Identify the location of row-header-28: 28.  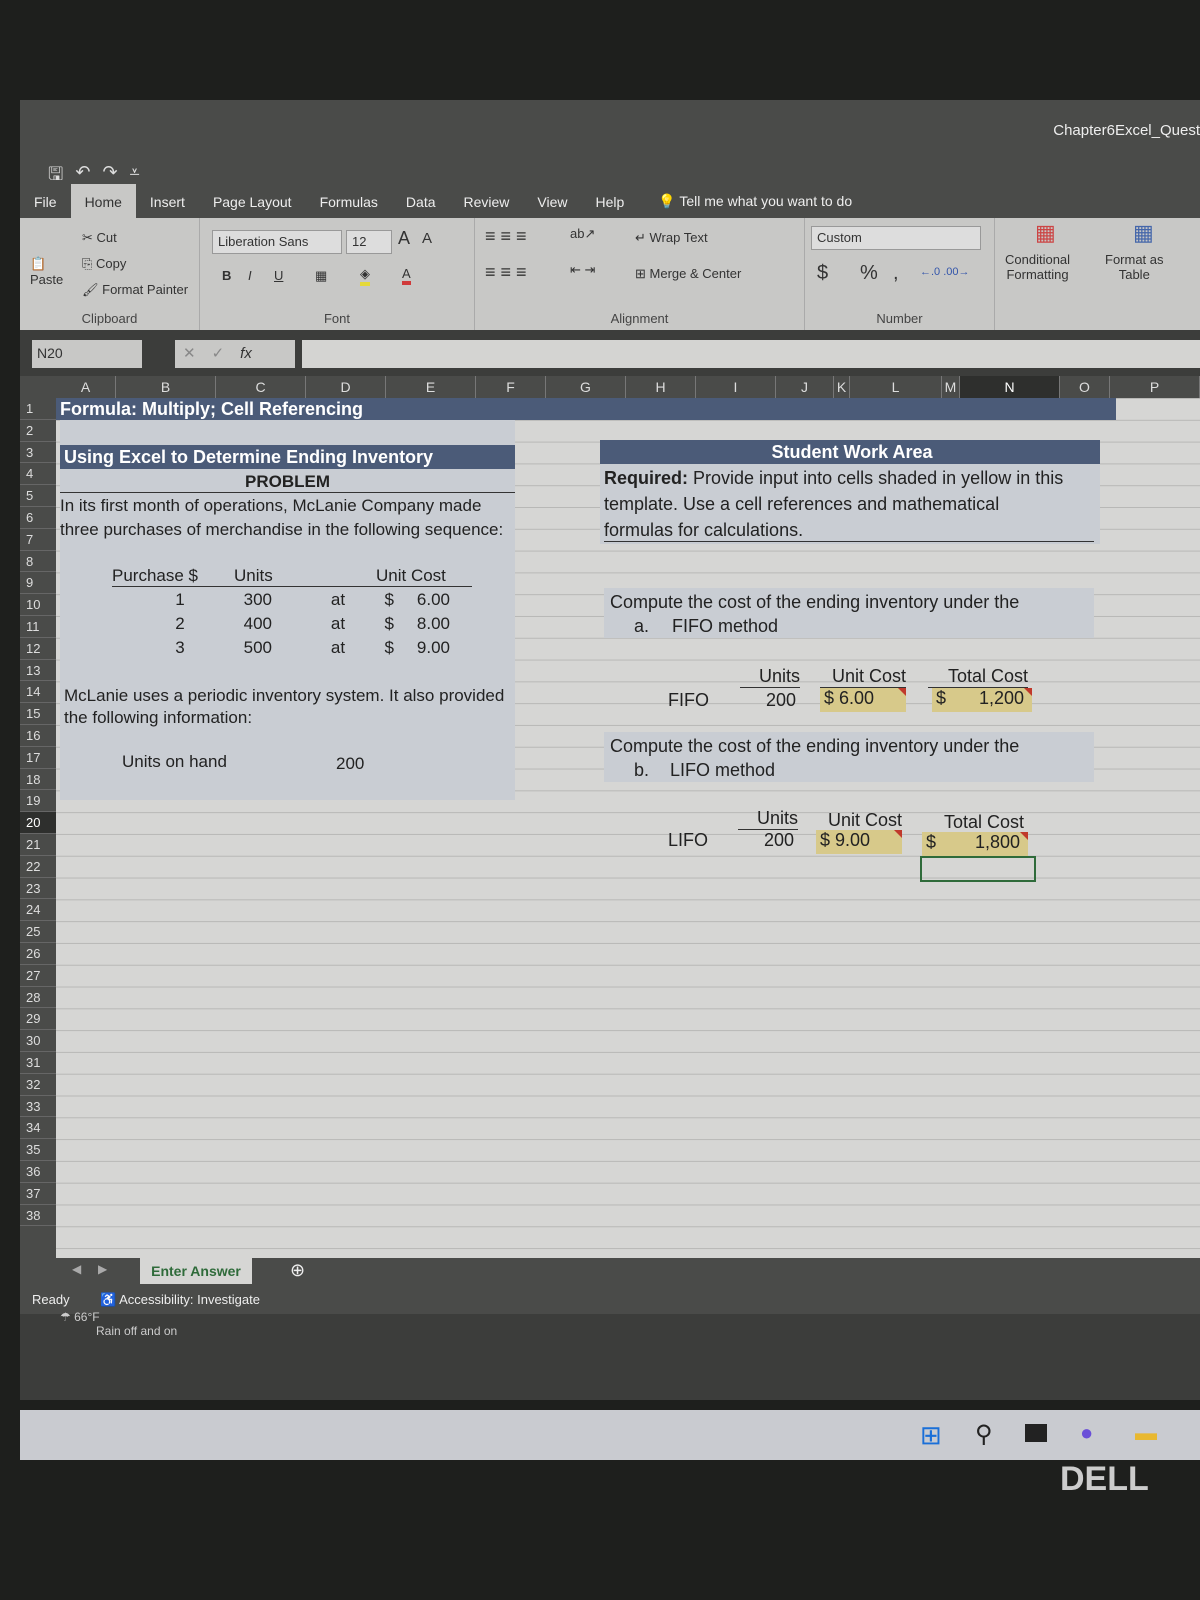
(38, 998).